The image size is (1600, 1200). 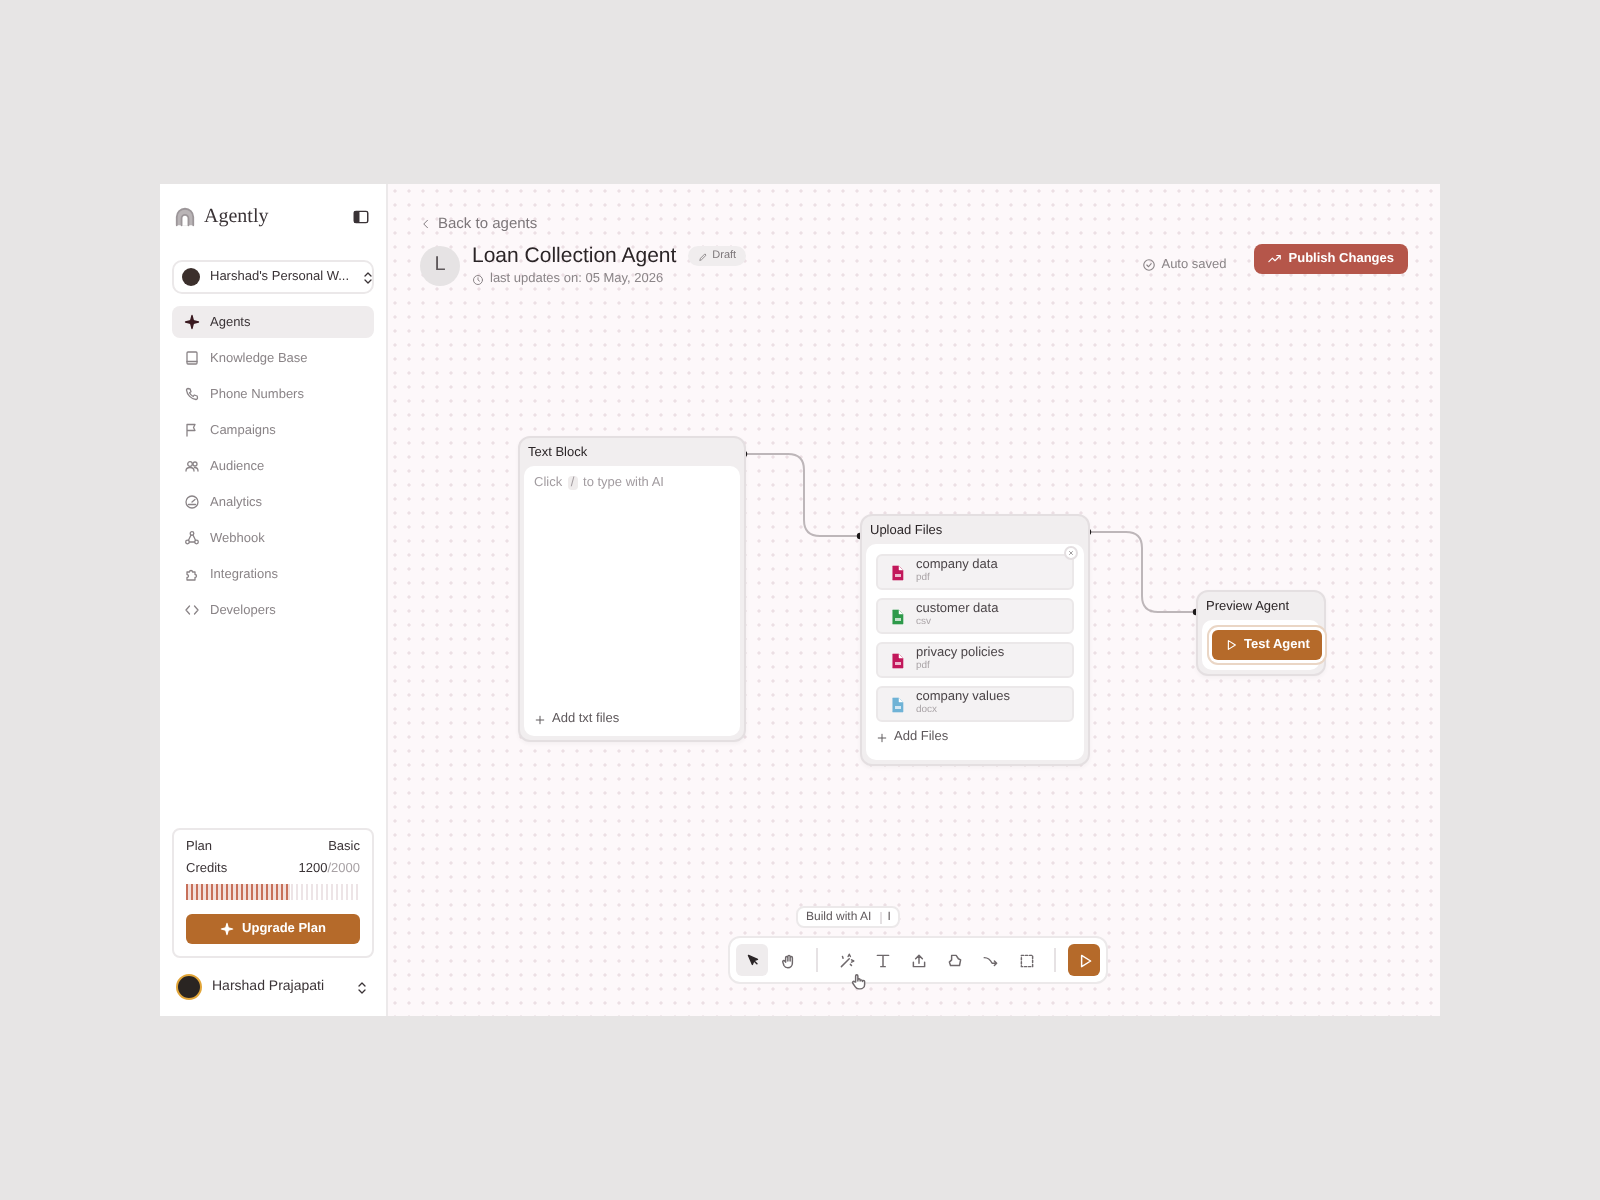 I want to click on frame-icon, so click(x=1026, y=960).